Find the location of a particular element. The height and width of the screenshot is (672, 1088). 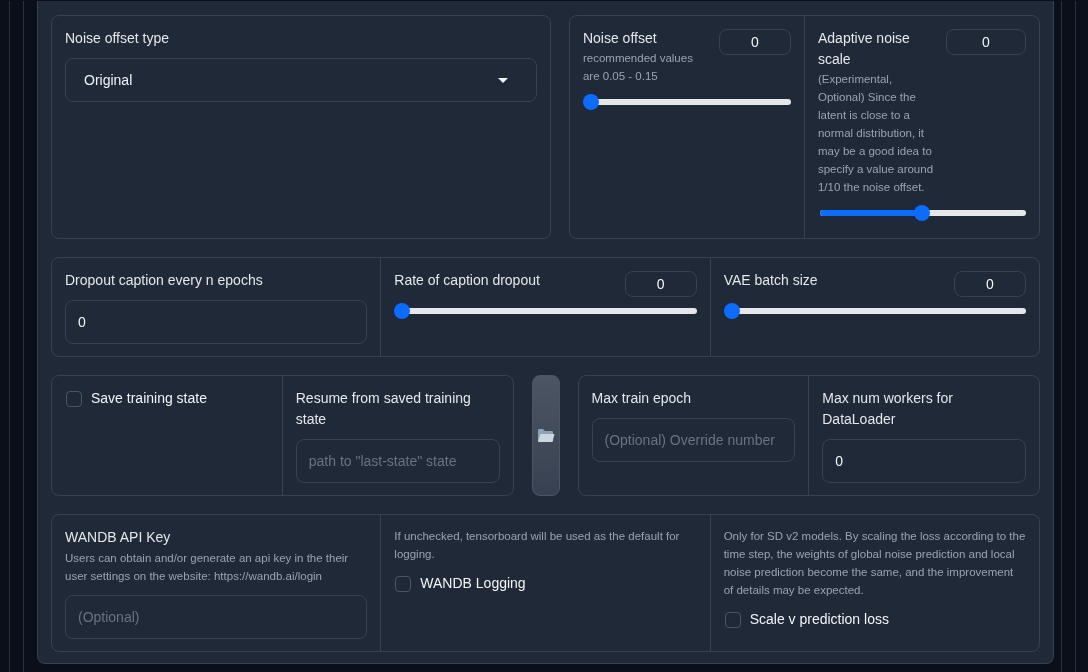

folder-button is located at coordinates (545, 435).